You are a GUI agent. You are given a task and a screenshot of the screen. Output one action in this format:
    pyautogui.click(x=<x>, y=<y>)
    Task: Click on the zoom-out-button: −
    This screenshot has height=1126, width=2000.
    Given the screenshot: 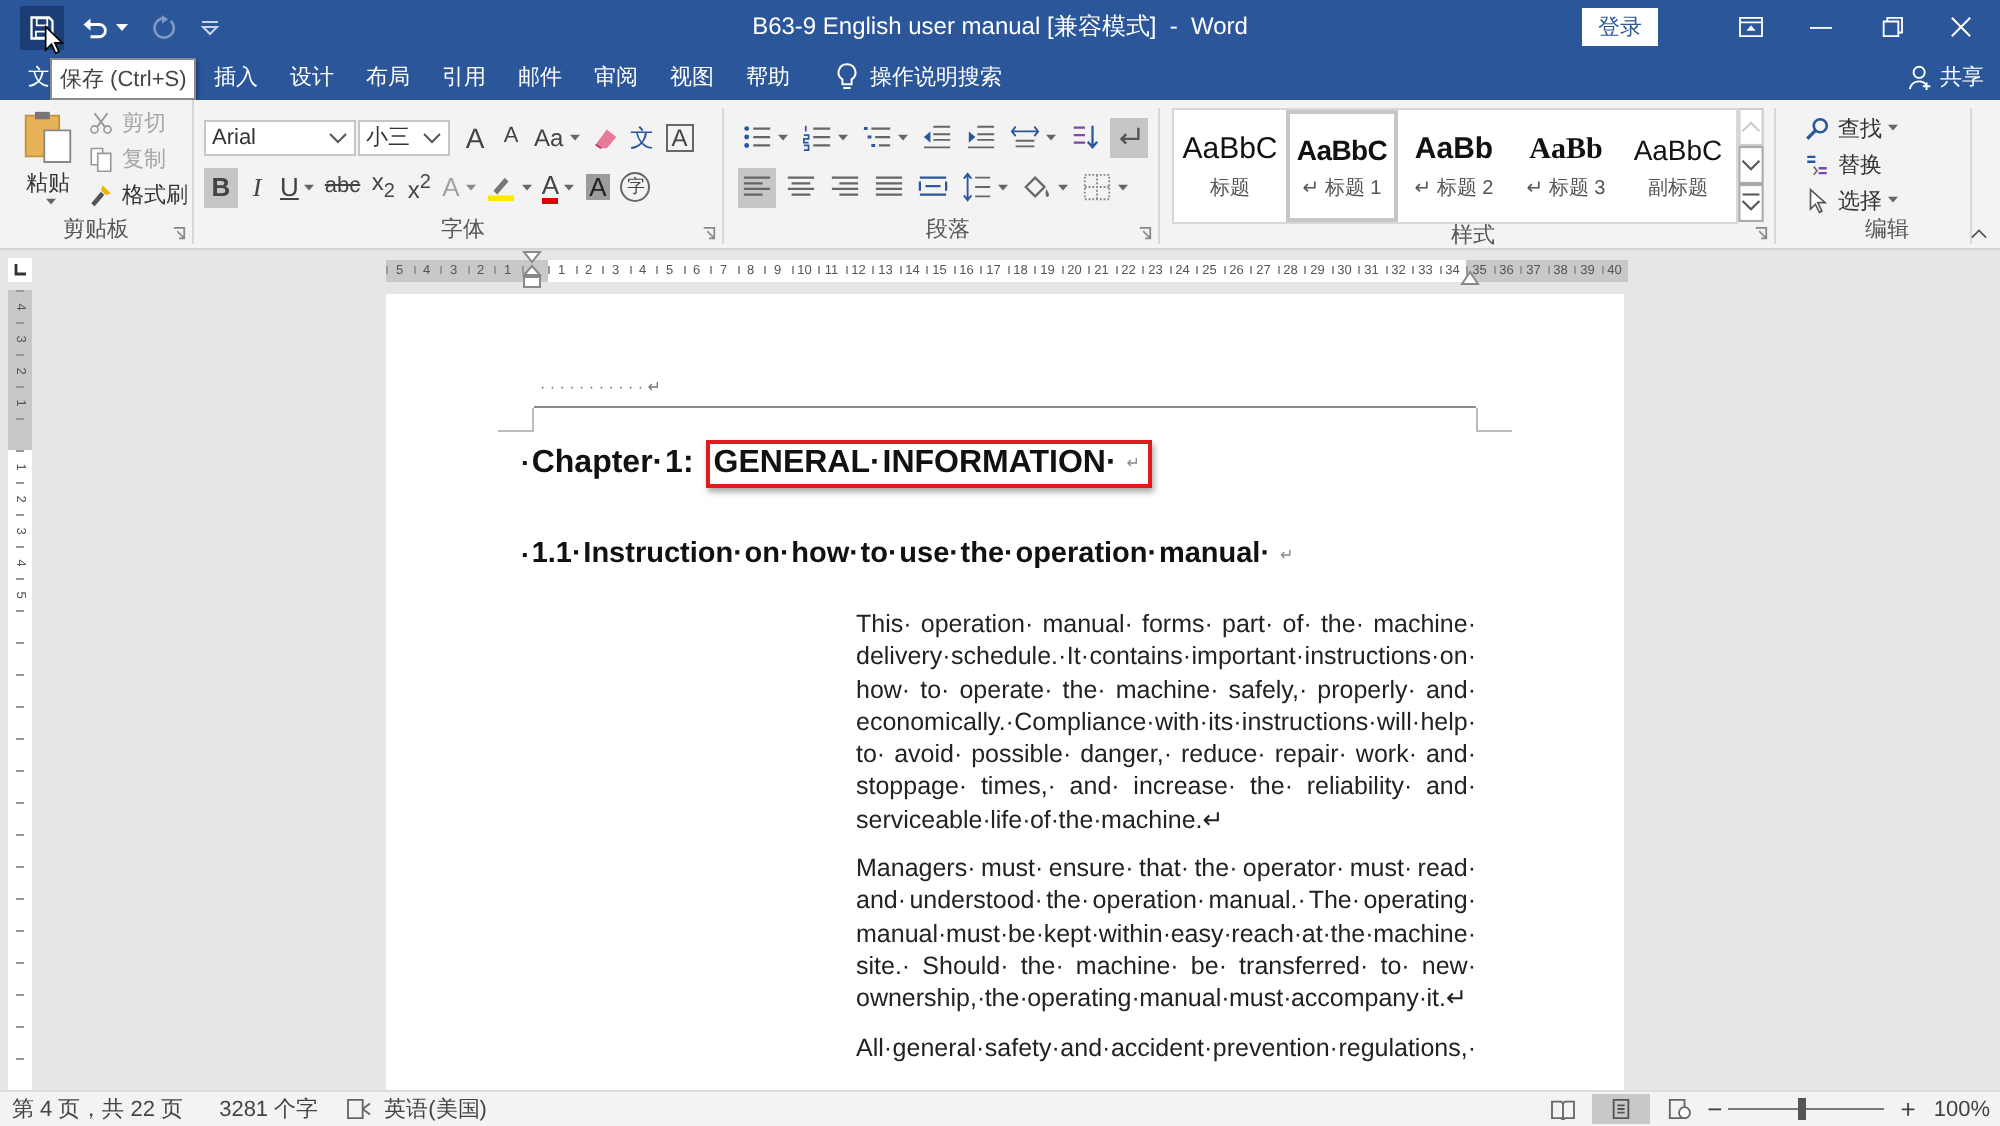 What is the action you would take?
    pyautogui.click(x=1715, y=1109)
    